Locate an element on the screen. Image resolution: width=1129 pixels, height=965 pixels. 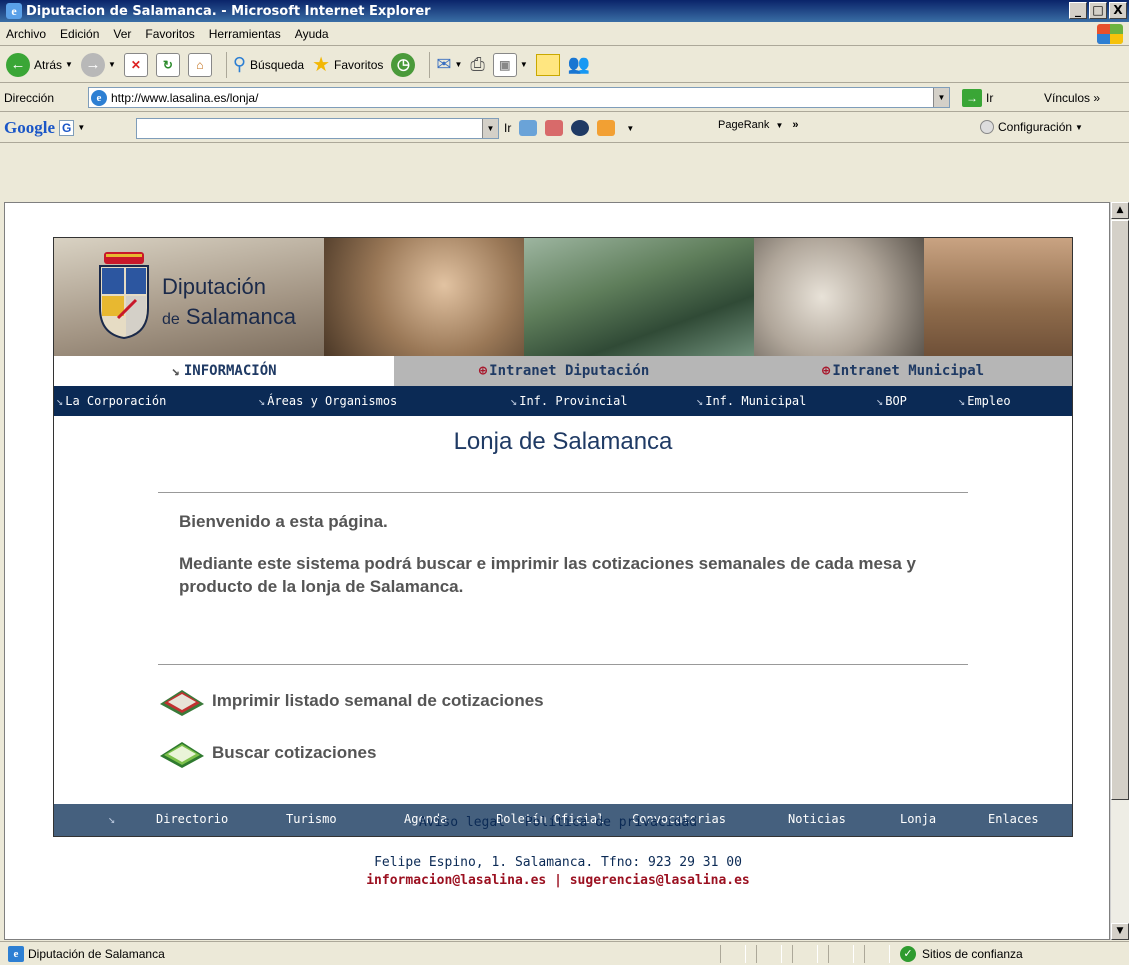
divider is located at coordinates (563, 492).